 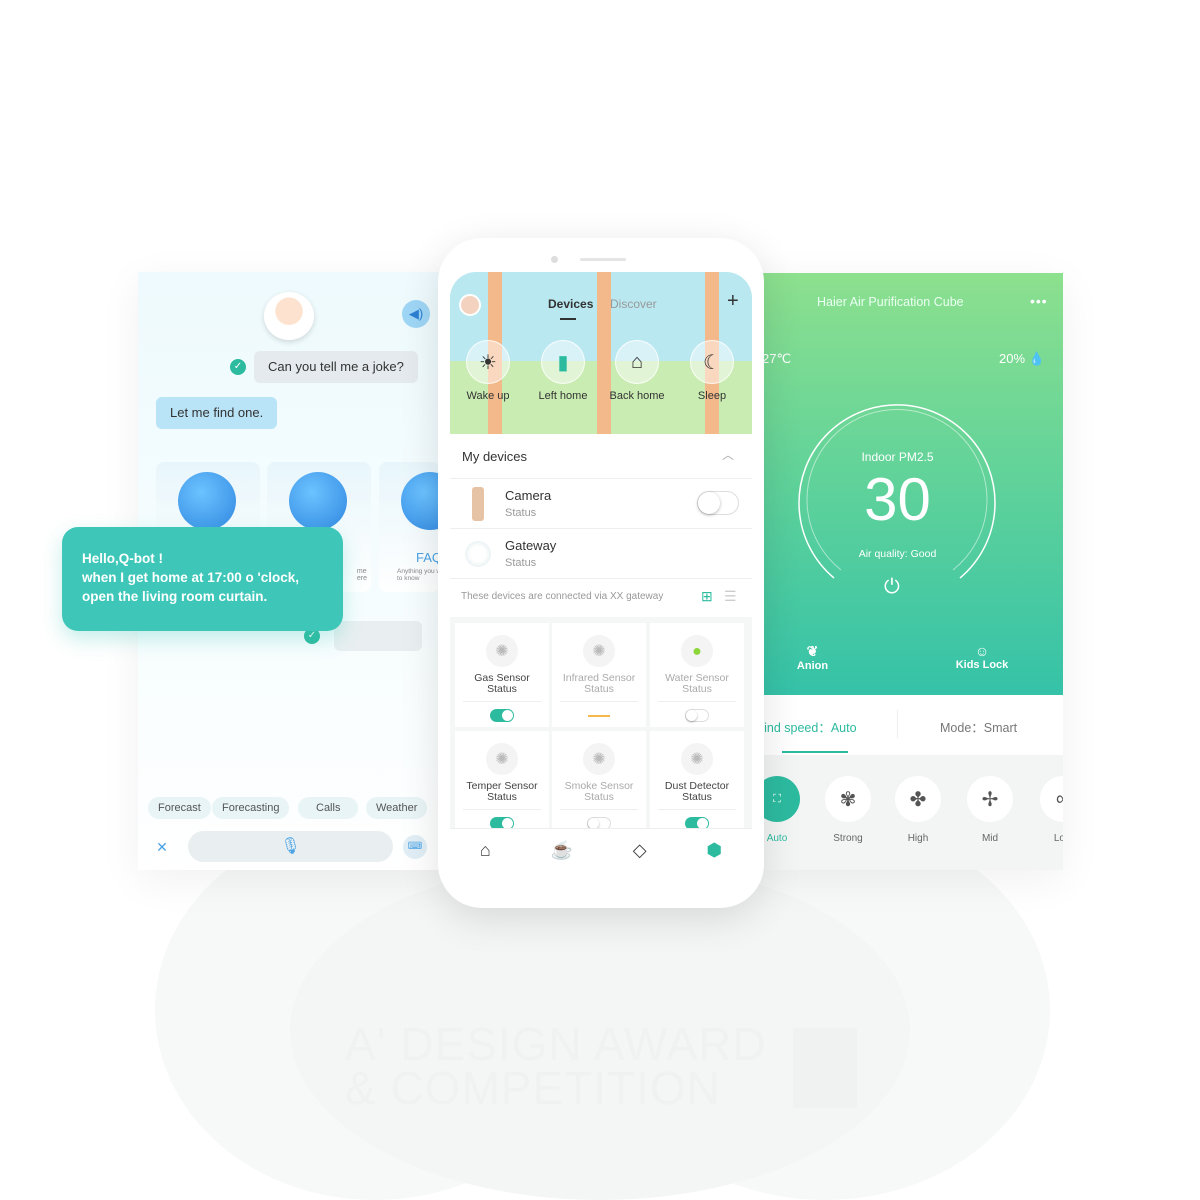 I want to click on kids-lock-button: ☺ Kids Lock, so click(x=982, y=657).